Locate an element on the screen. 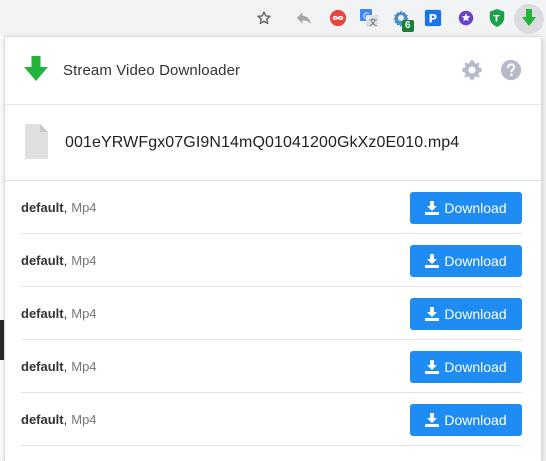  back-arrow-icon is located at coordinates (304, 18).